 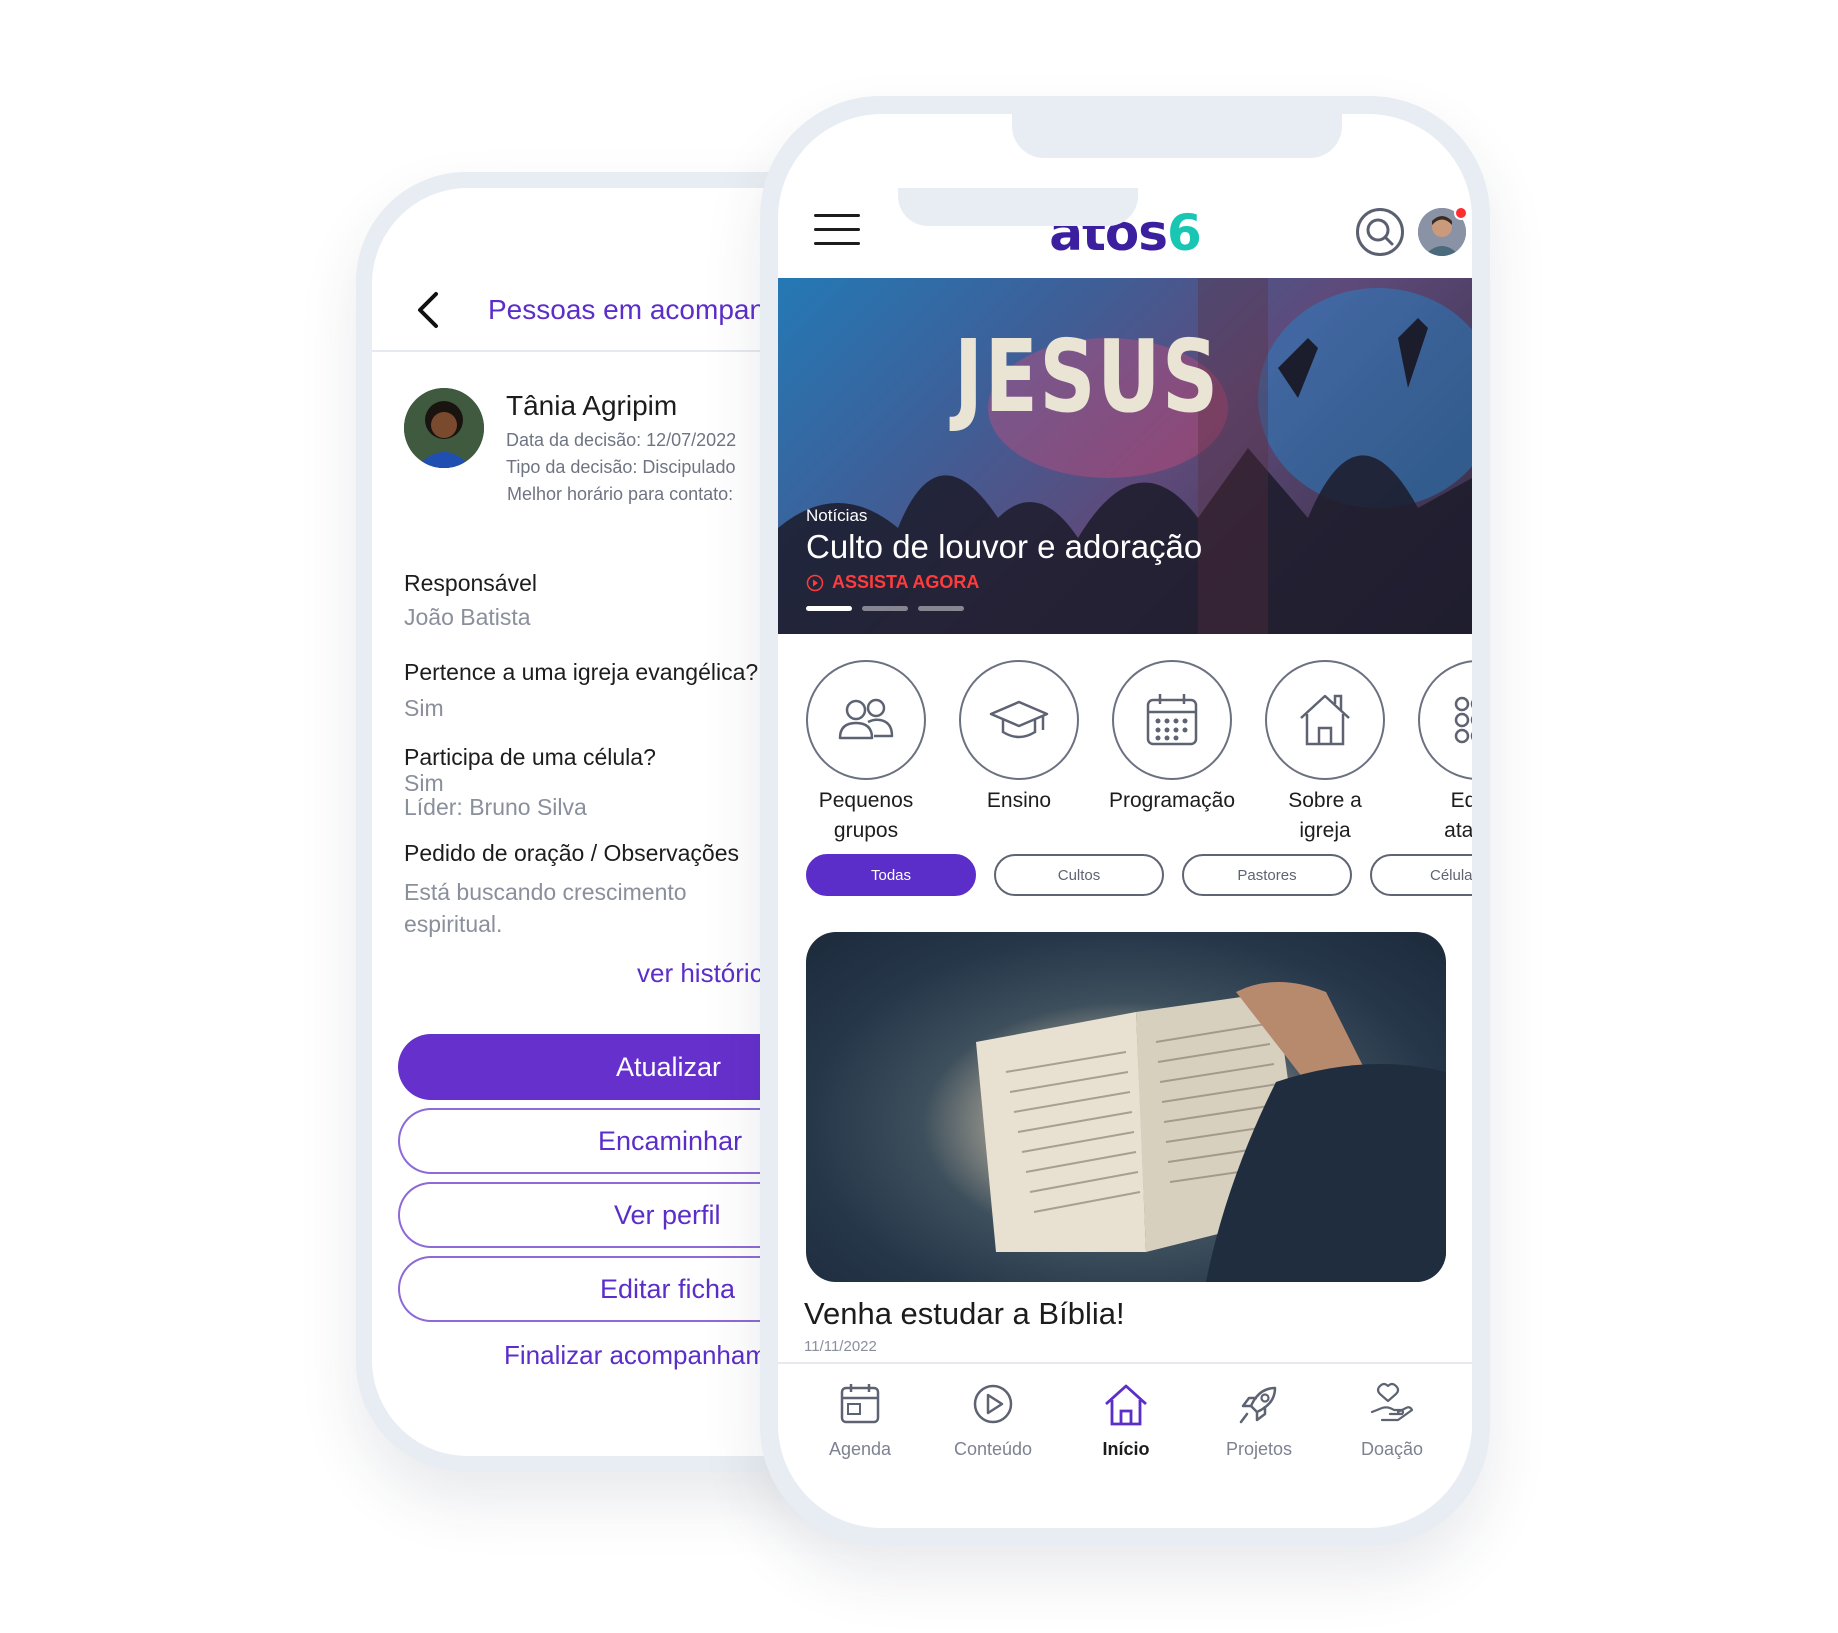 I want to click on shortcut-edit: Editar atalhos, so click(x=1440, y=753).